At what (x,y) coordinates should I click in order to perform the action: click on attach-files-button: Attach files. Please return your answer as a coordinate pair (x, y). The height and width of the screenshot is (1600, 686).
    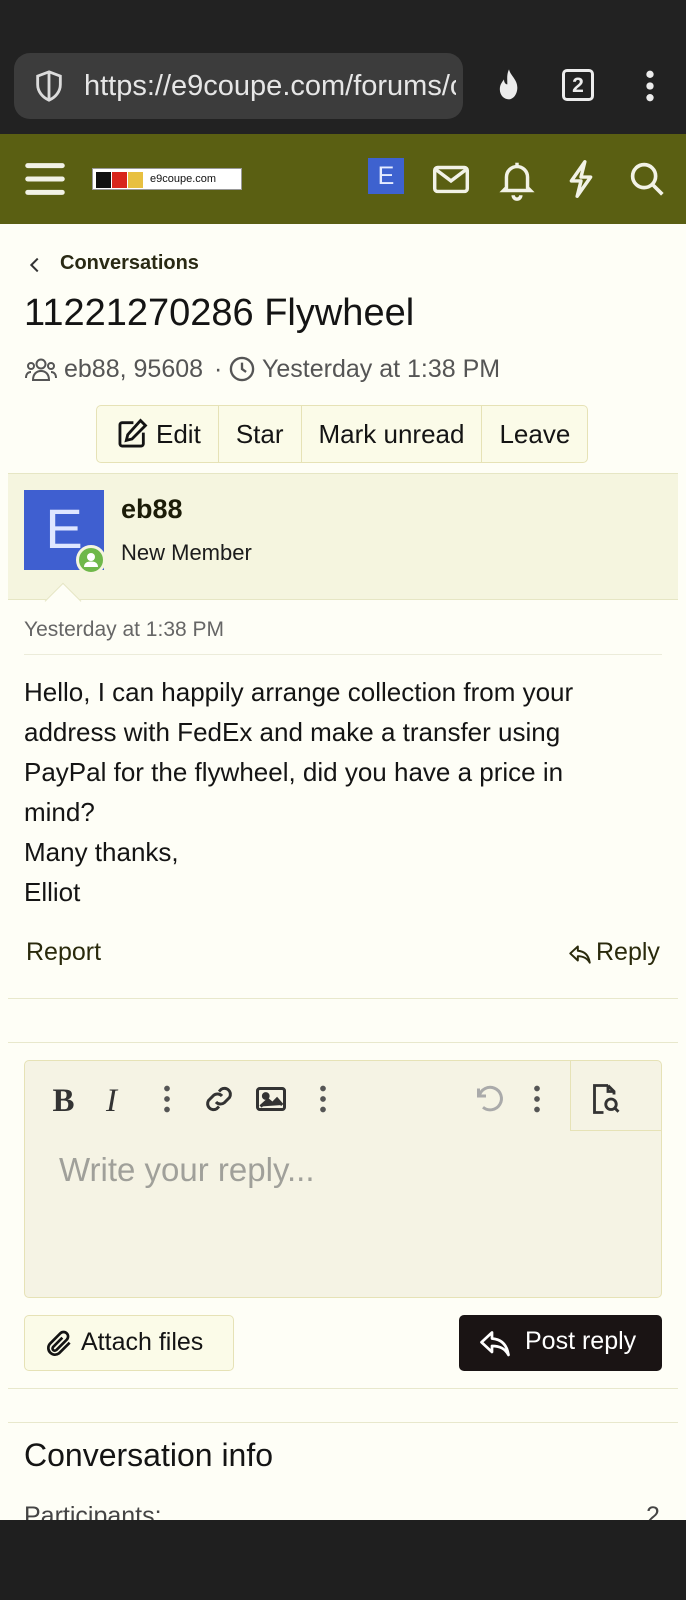
    Looking at the image, I should click on (129, 1343).